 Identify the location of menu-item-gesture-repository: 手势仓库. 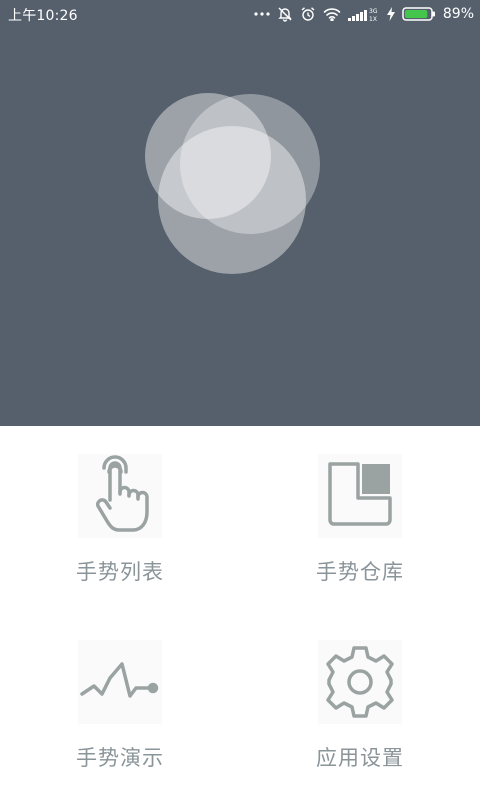
(360, 516).